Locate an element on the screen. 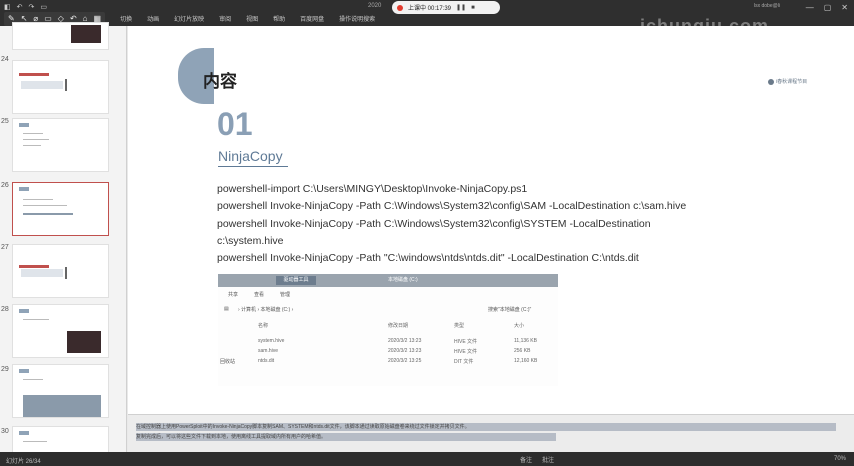  slide-thumbnail-panel: 24 25 26 27 28 29 30 is located at coordinates (63, 244).